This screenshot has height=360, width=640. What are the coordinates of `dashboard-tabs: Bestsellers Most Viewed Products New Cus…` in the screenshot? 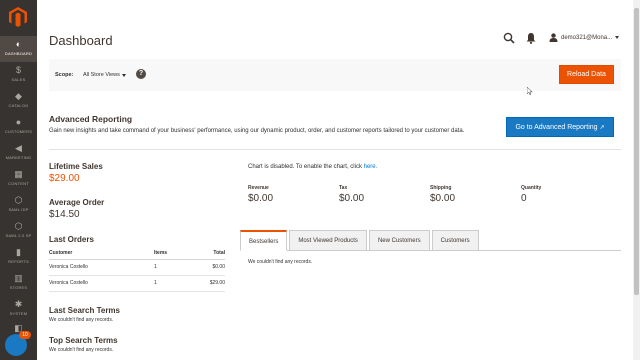 It's located at (359, 240).